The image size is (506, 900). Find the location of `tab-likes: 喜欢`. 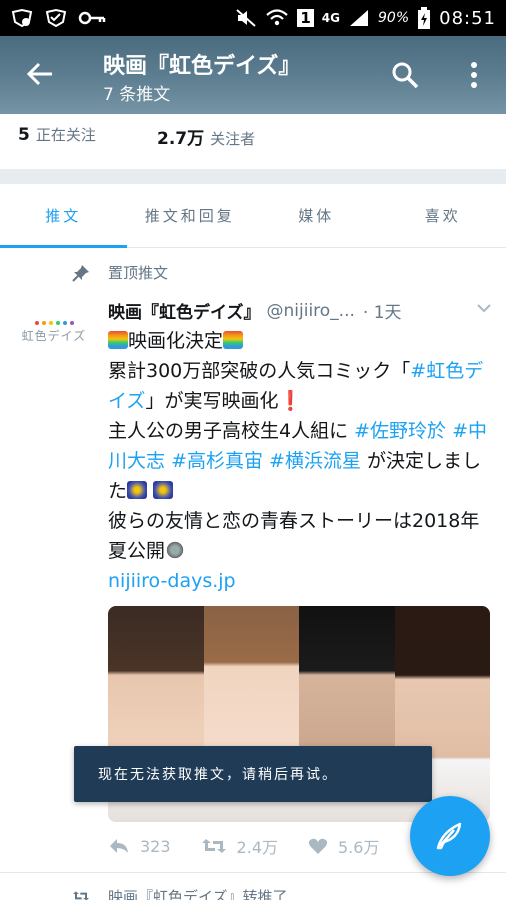

tab-likes: 喜欢 is located at coordinates (443, 215).